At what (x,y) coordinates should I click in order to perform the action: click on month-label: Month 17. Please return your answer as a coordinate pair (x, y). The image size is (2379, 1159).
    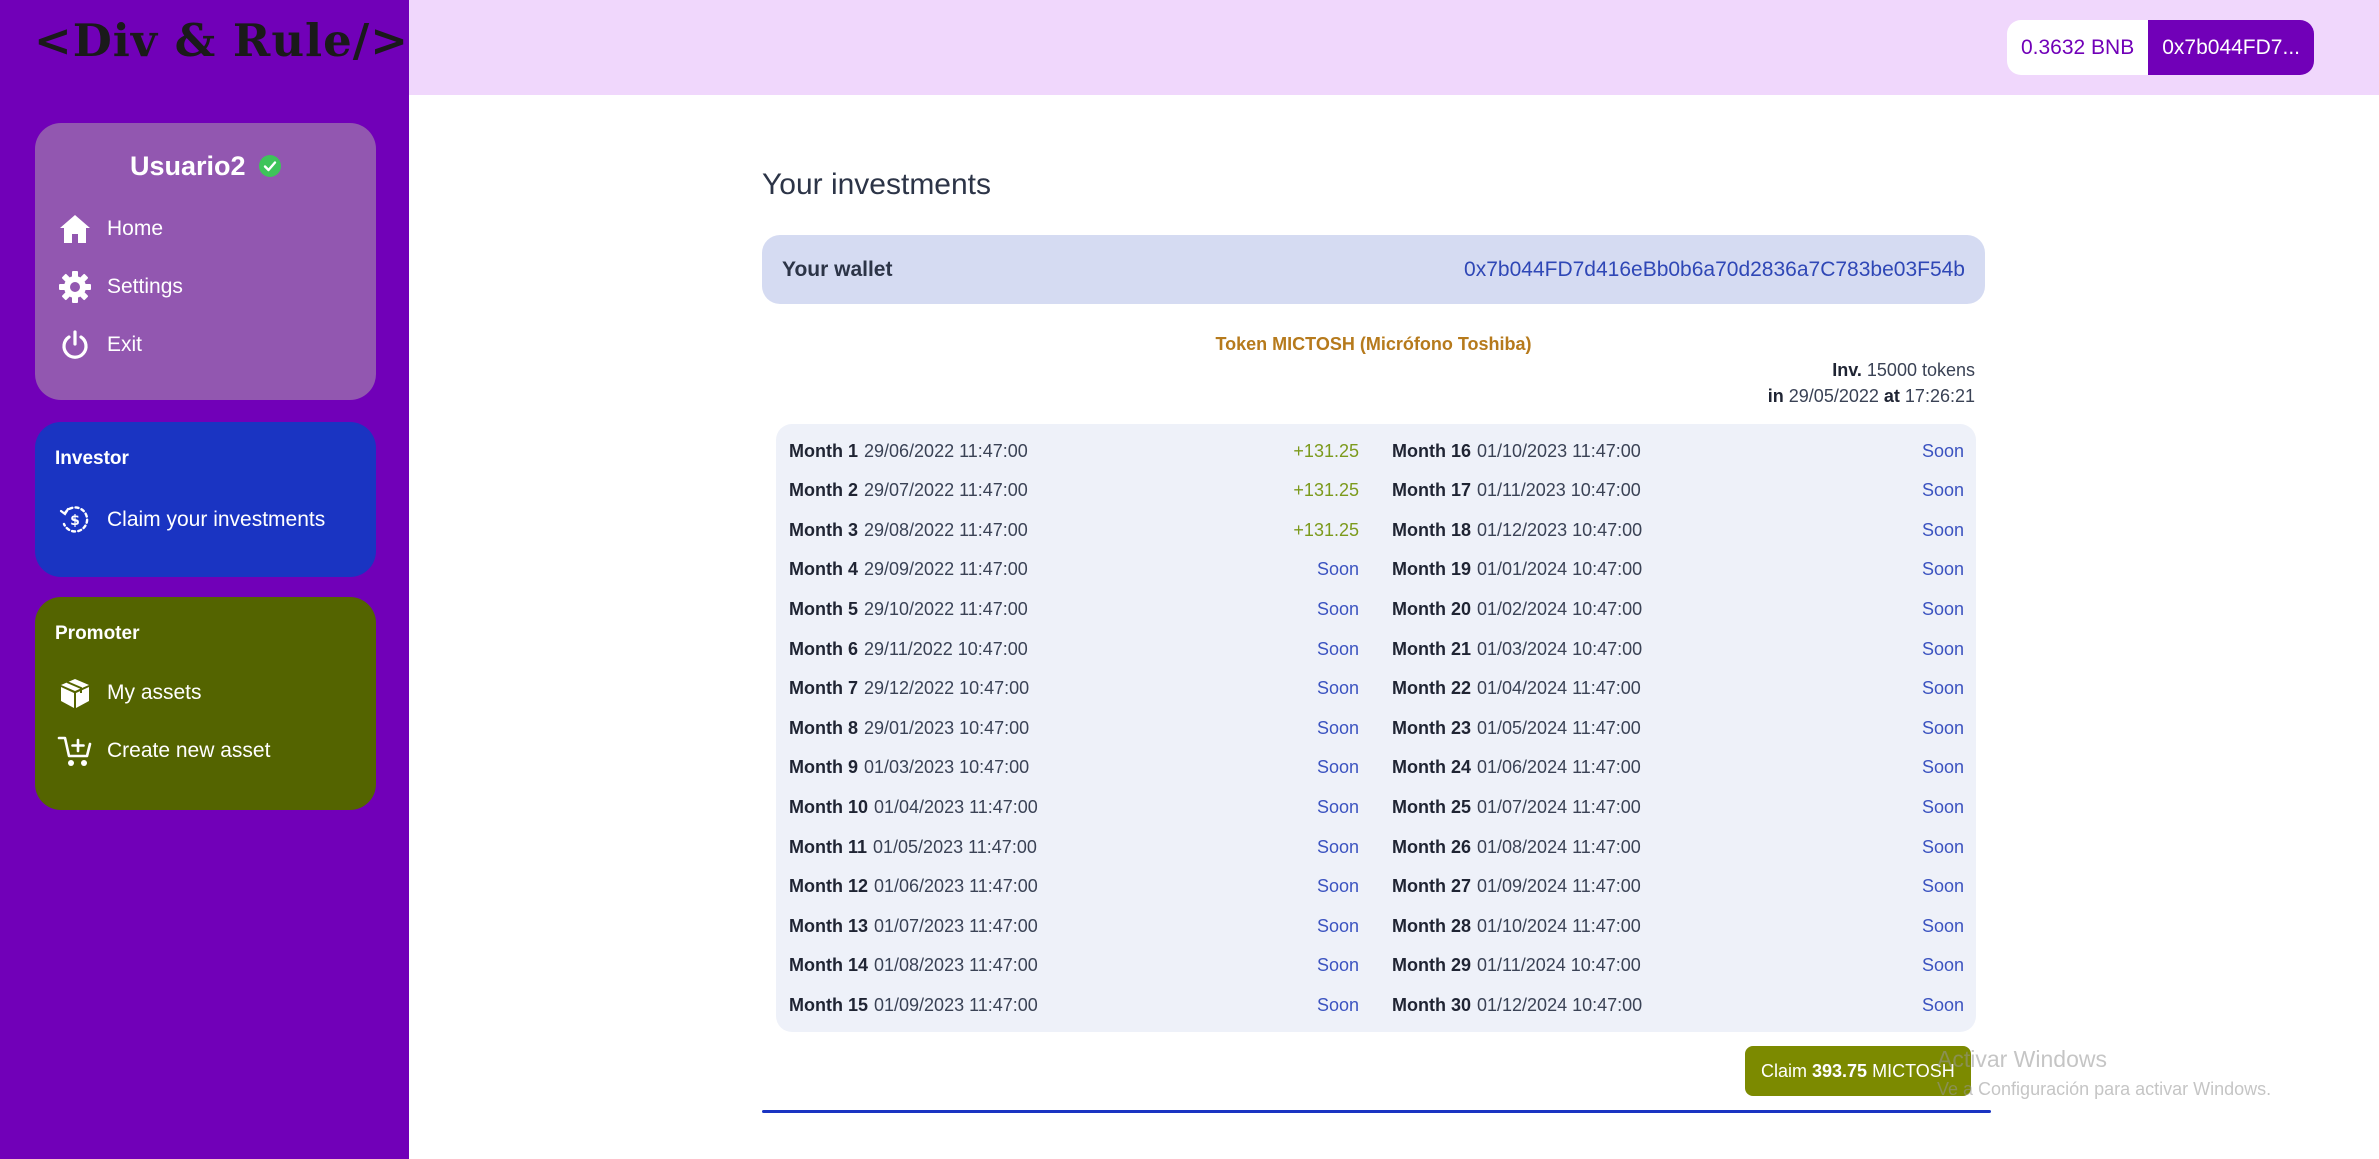
    Looking at the image, I should click on (1431, 490).